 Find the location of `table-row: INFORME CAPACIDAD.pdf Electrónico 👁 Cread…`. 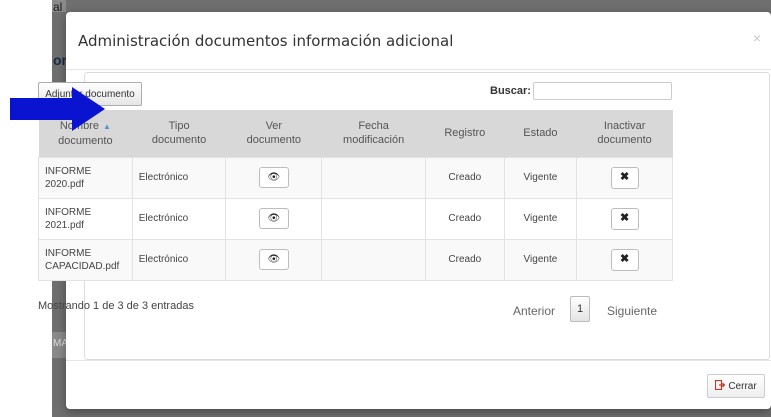

table-row: INFORME CAPACIDAD.pdf Electrónico 👁 Cread… is located at coordinates (355, 259).